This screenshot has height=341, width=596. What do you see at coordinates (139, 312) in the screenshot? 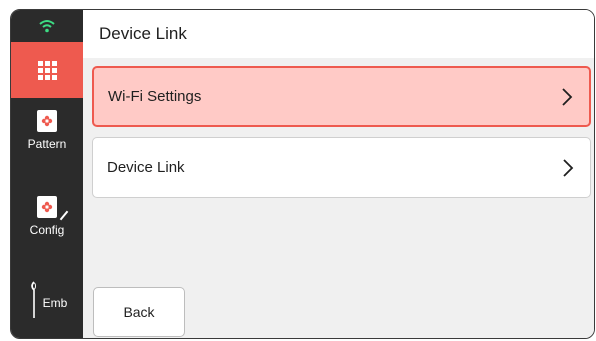
I see `back-button: Back` at bounding box center [139, 312].